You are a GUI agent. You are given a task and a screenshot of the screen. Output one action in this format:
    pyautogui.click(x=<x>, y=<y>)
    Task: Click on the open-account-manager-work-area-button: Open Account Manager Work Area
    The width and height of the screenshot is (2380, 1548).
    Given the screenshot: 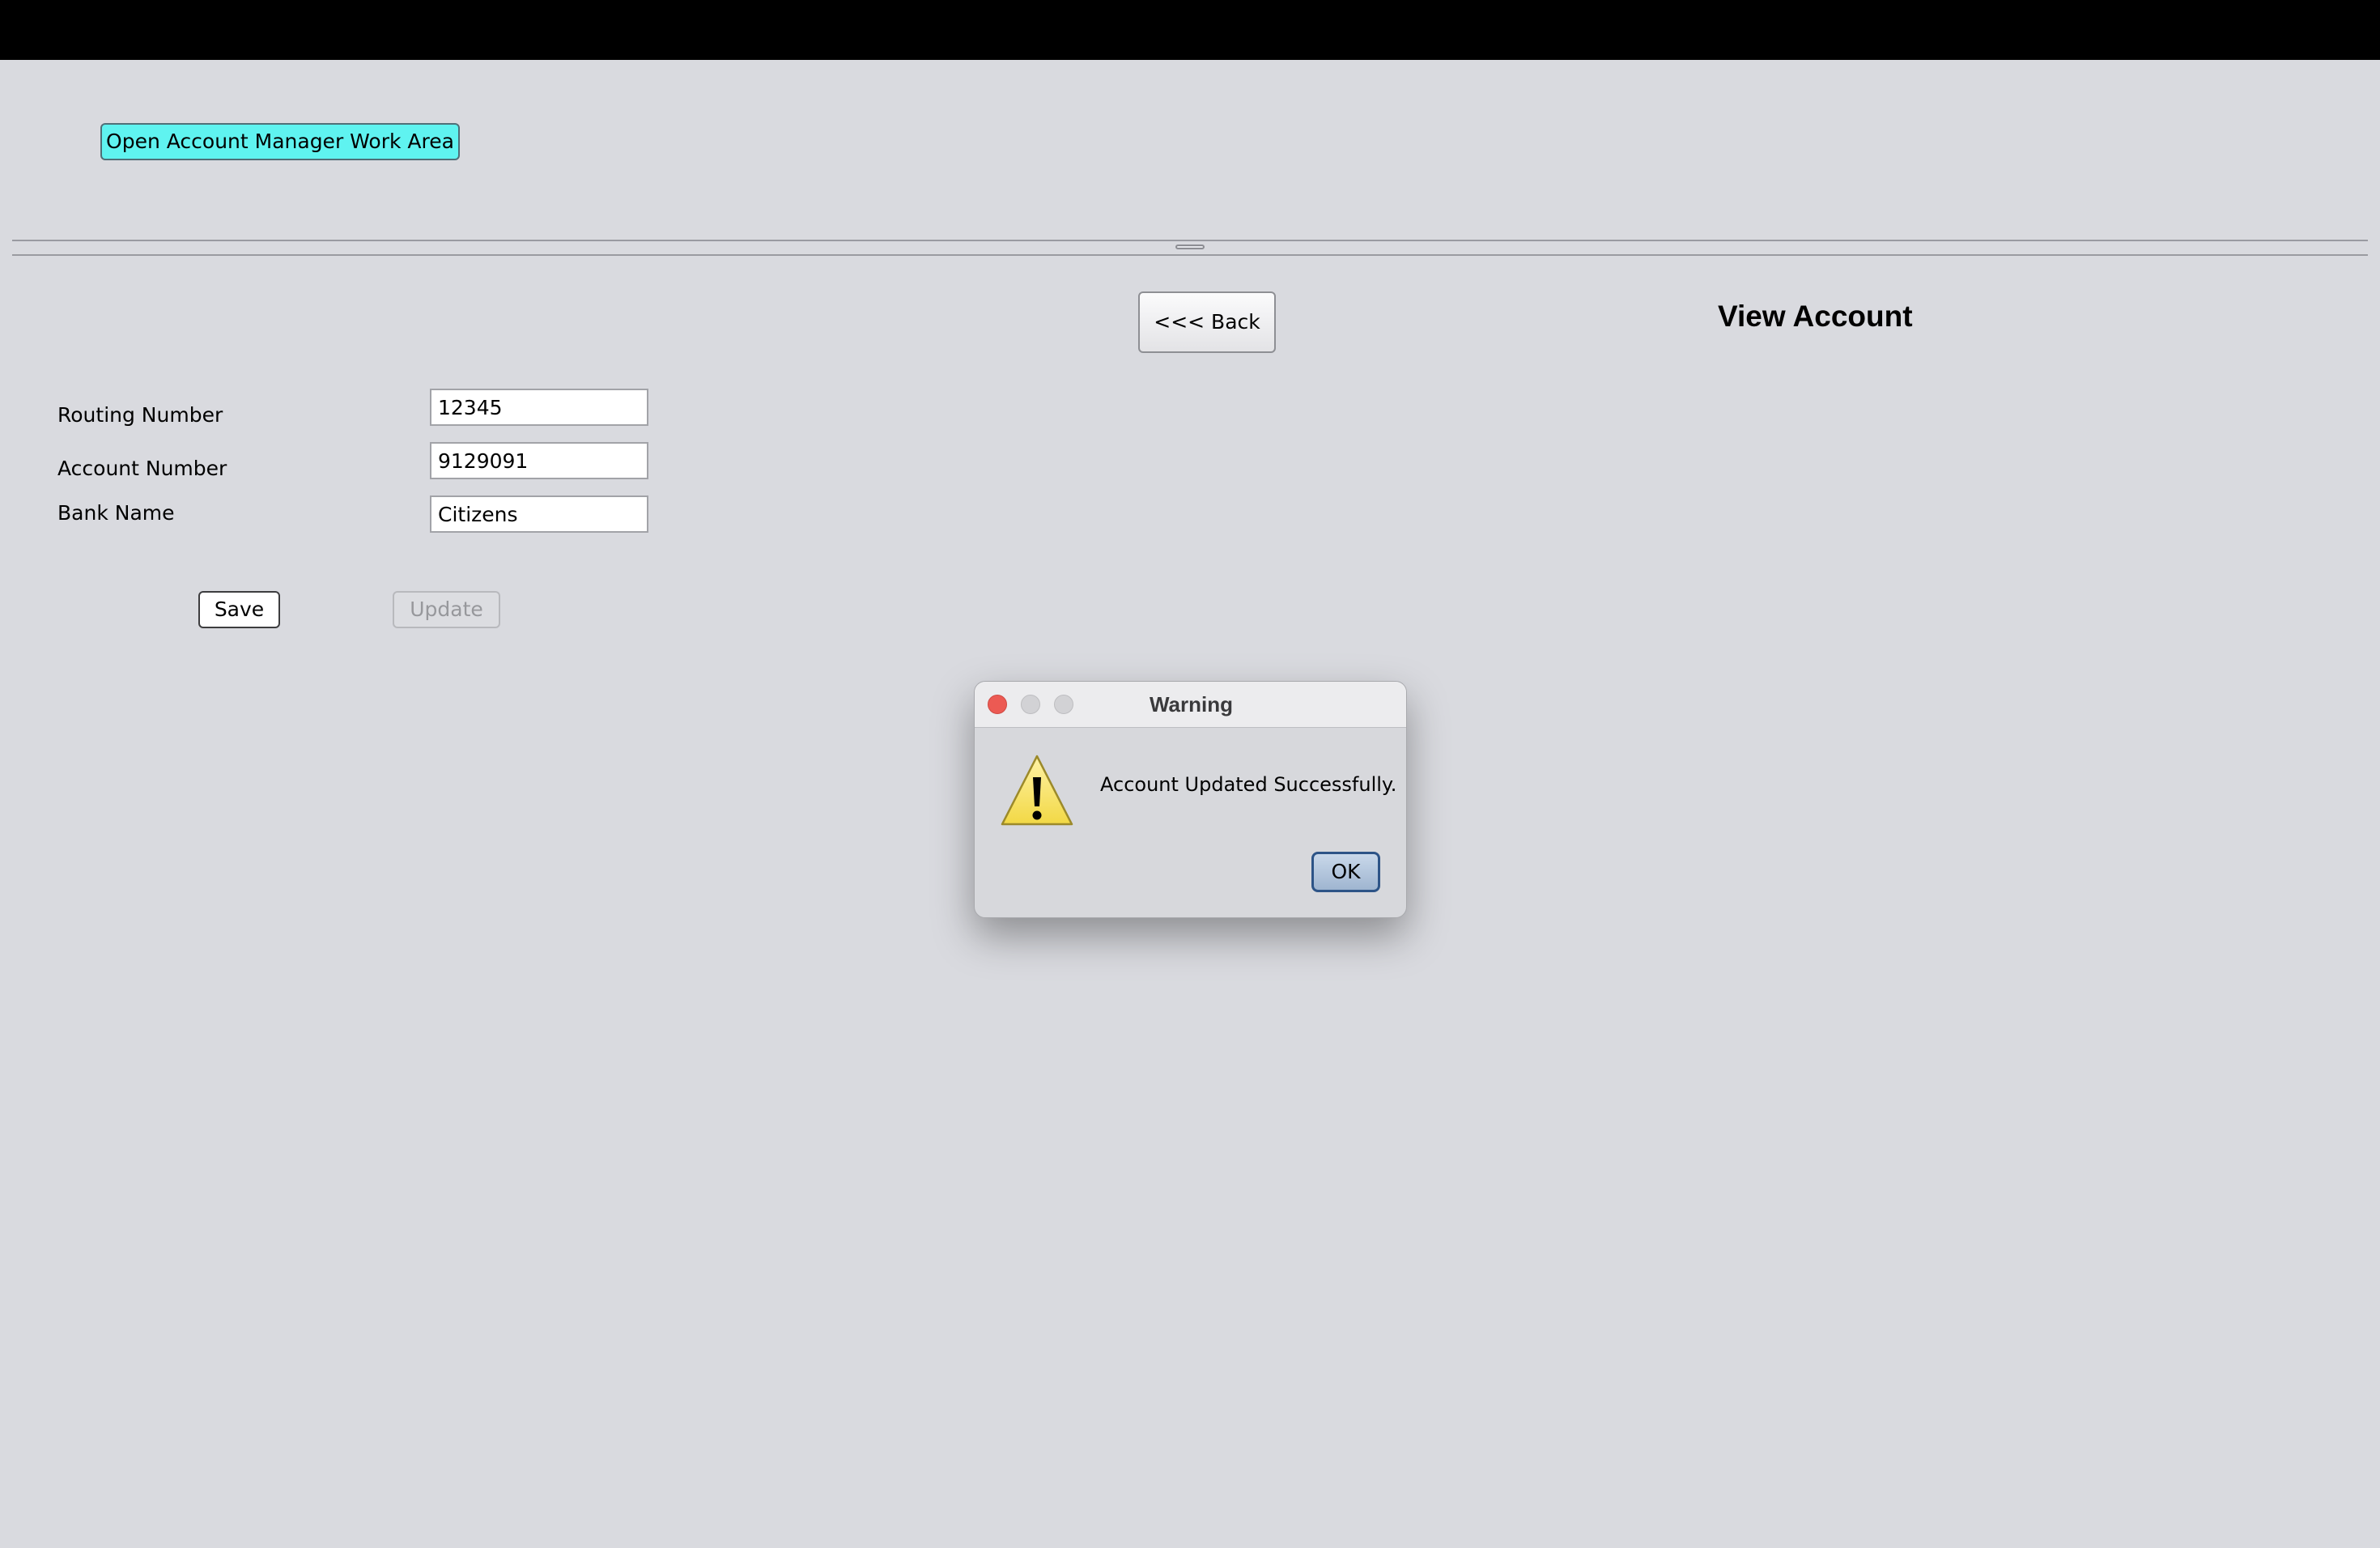 What is the action you would take?
    pyautogui.click(x=280, y=141)
    